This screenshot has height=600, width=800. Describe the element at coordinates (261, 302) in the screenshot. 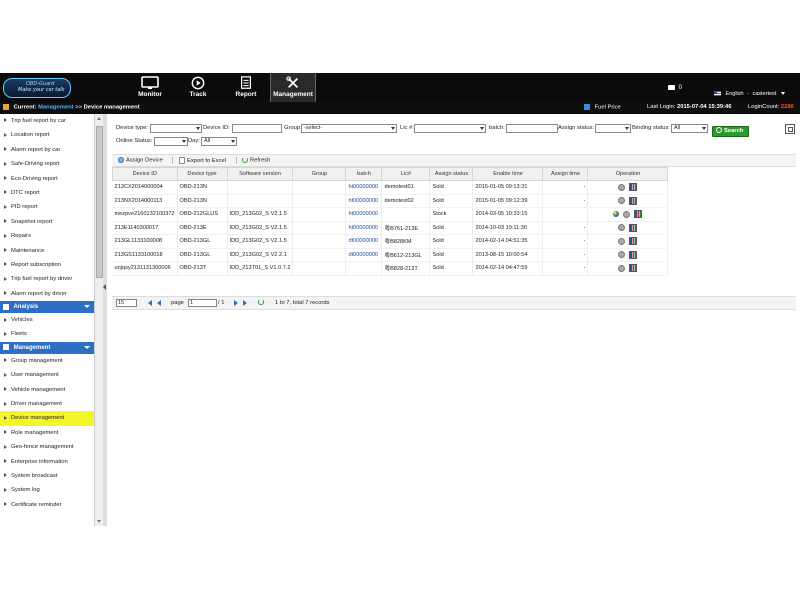

I see `refresh-icon` at that location.